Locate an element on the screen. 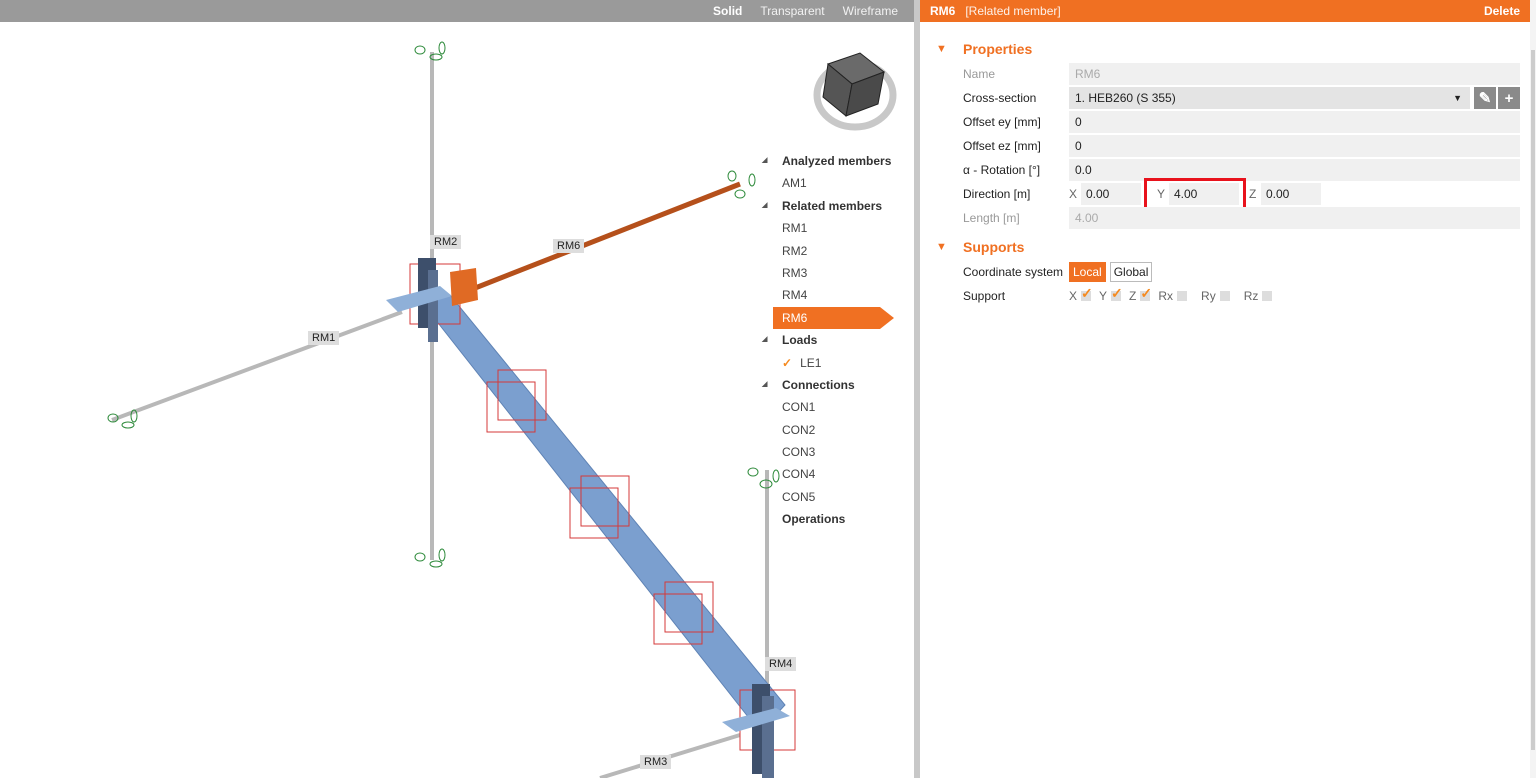 The height and width of the screenshot is (778, 1536). tree-header-loads: Loads is located at coordinates (830, 340).